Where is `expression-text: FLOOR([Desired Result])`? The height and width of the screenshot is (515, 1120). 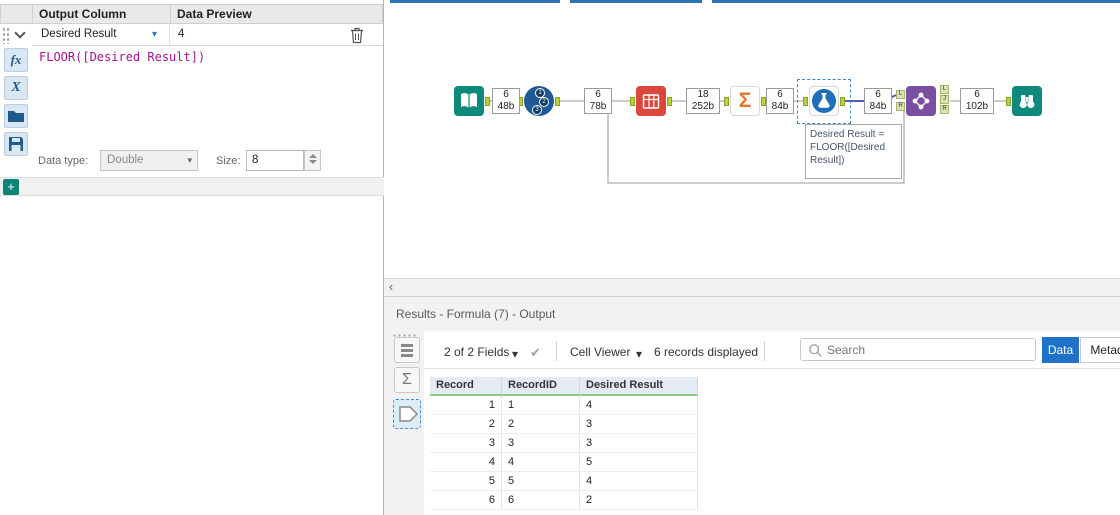
expression-text: FLOOR([Desired Result]) is located at coordinates (208, 57).